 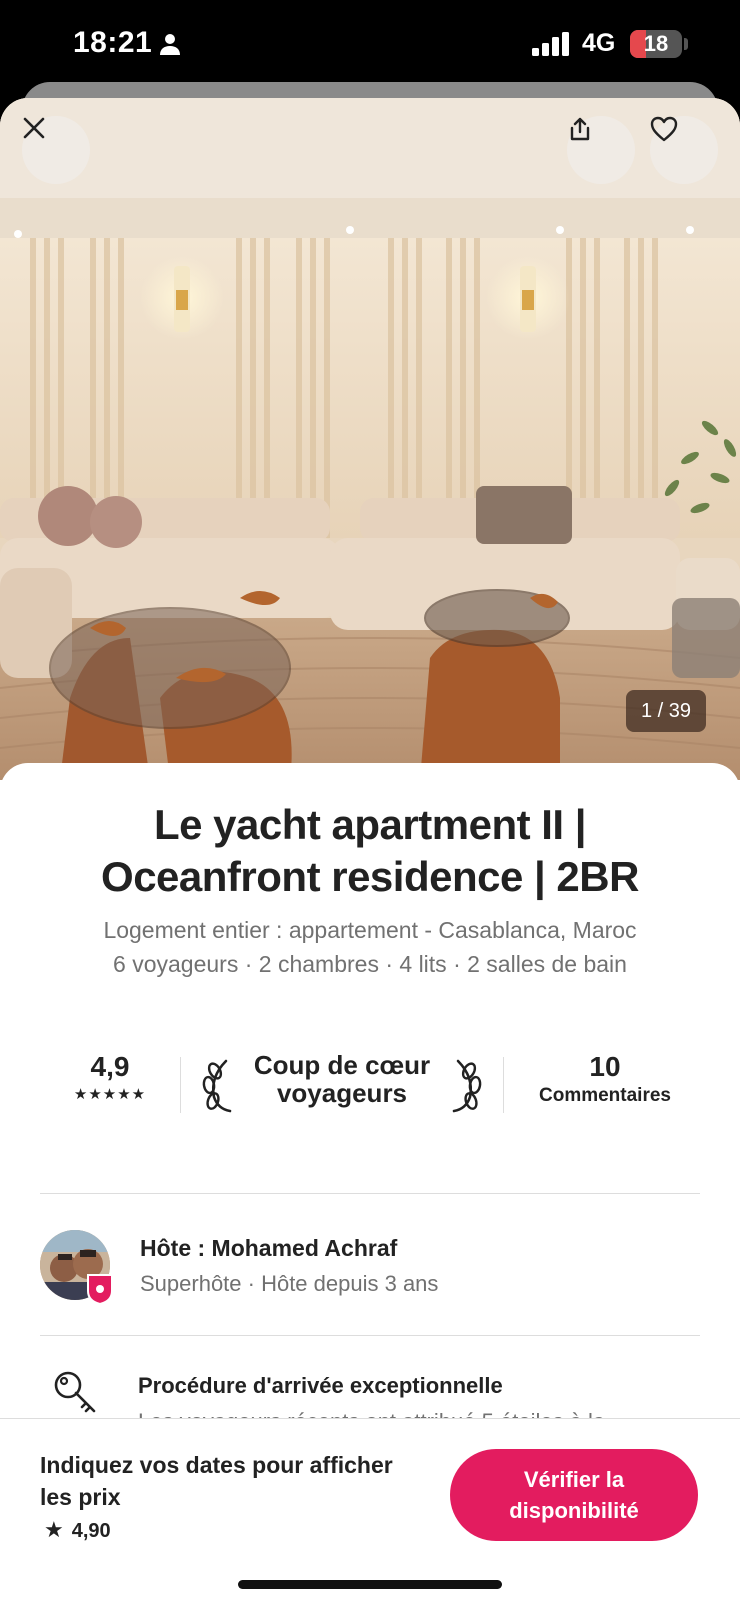 What do you see at coordinates (342, 1079) in the screenshot?
I see `guest-favorite-label: Coup de cœur voyageurs` at bounding box center [342, 1079].